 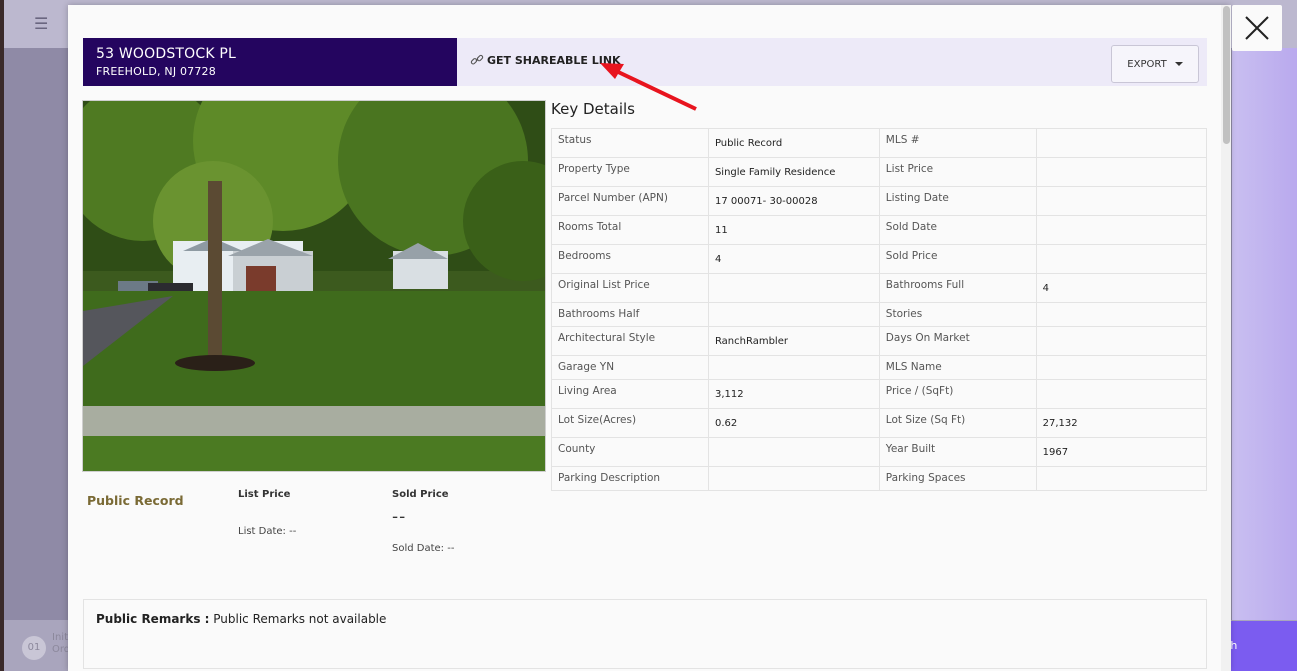 What do you see at coordinates (264, 494) in the screenshot?
I see `list-price-label: List Price` at bounding box center [264, 494].